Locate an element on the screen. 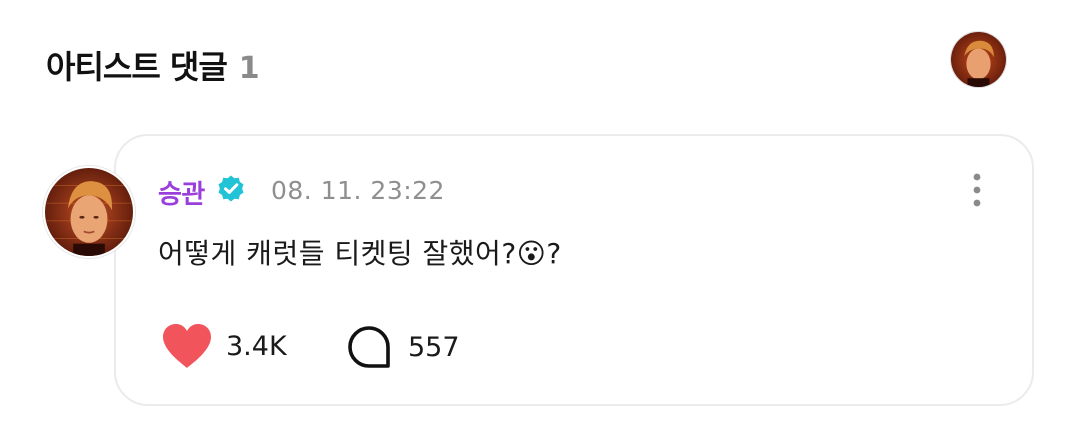 This screenshot has width=1080, height=431. section-title: 아티스트 댓글 1 is located at coordinates (153, 65).